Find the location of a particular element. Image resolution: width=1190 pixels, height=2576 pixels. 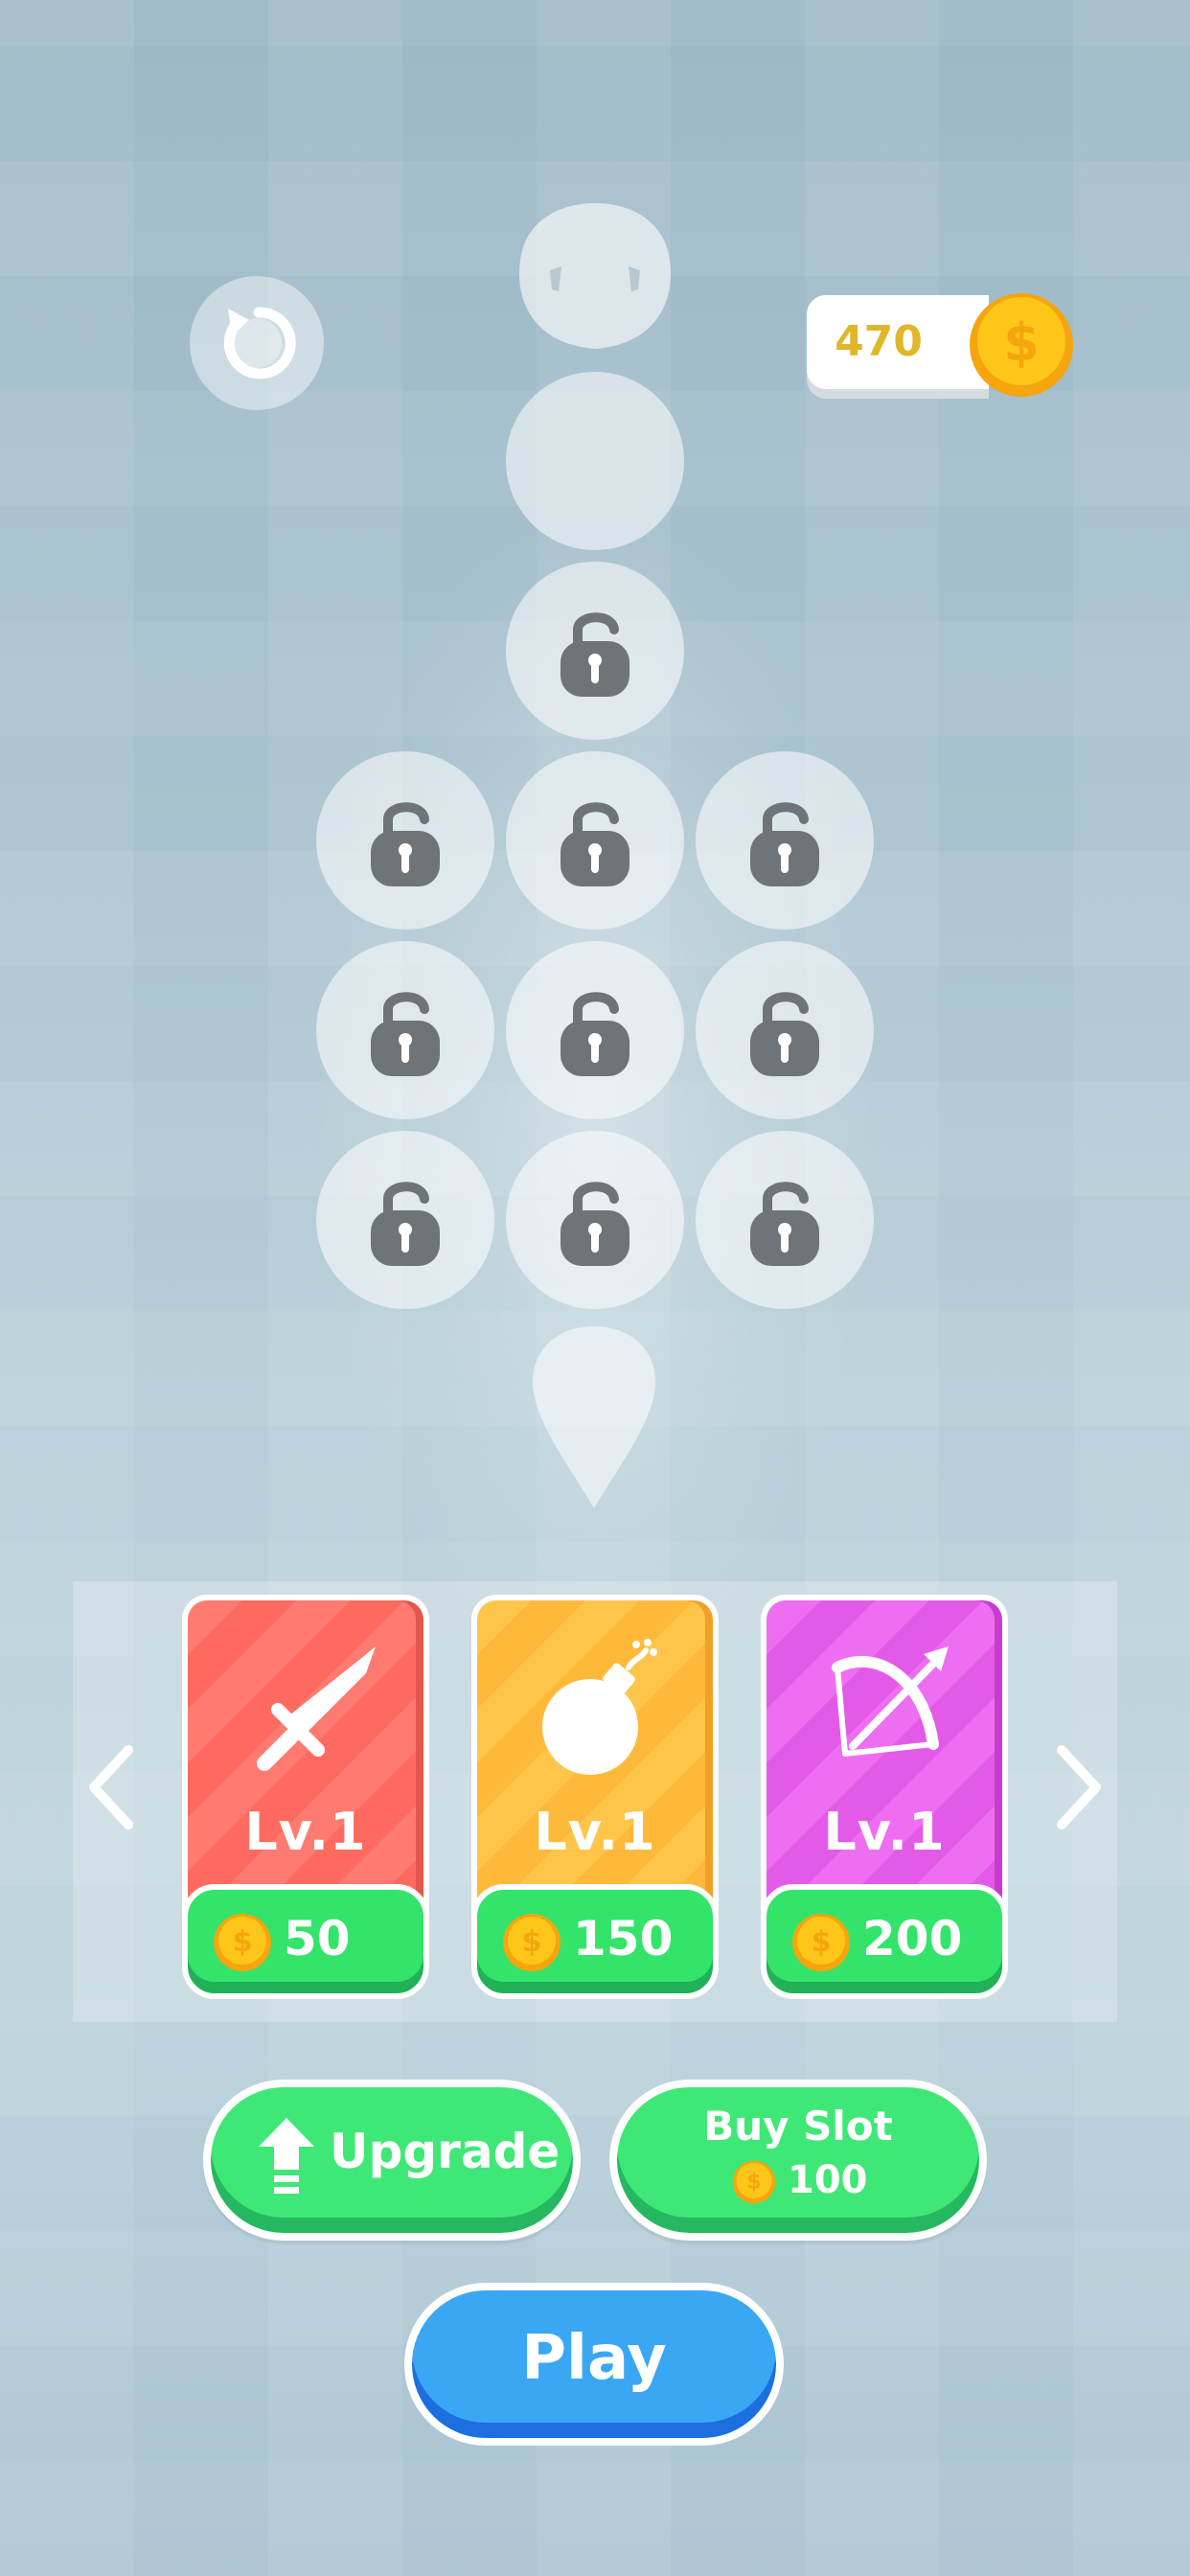

buy-slot-price: 100 is located at coordinates (828, 2180).